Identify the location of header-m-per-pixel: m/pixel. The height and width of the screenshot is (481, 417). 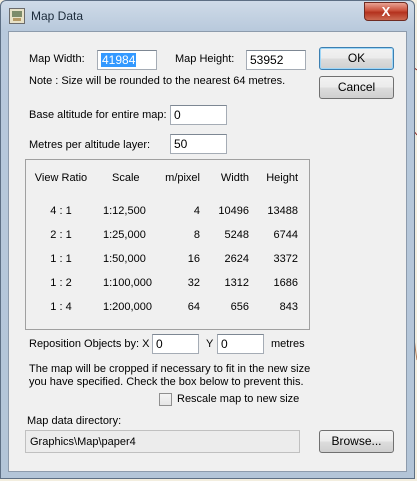
(182, 178).